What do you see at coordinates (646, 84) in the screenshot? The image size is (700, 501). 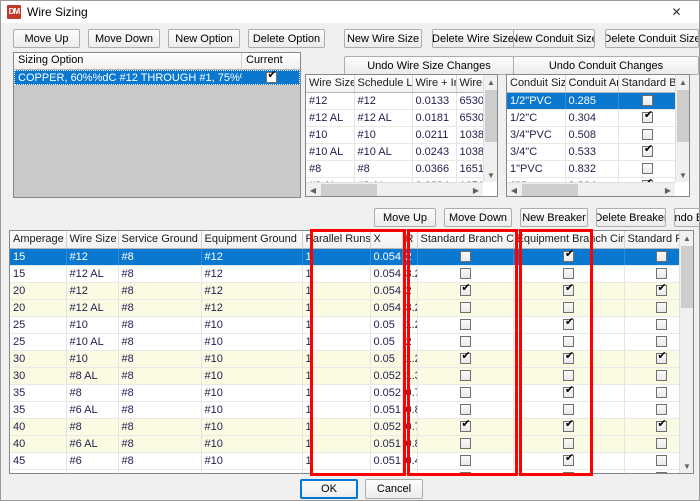 I see `col-standard-branch: Standard Branch` at bounding box center [646, 84].